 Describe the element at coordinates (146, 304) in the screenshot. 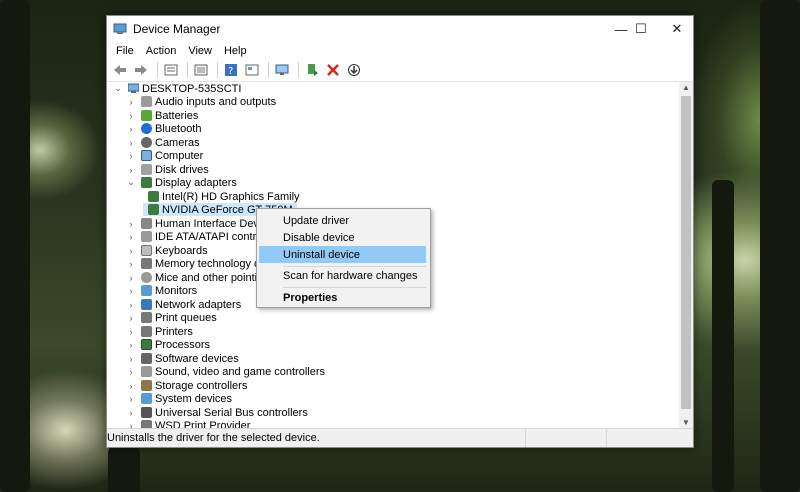

I see `network-adapter-icon` at that location.